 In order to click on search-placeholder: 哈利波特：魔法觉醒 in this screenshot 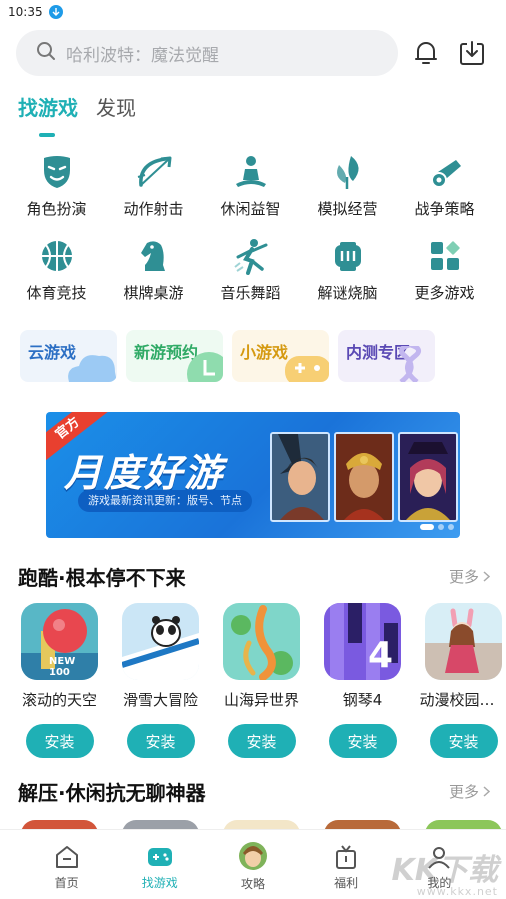, I will do `click(142, 55)`.